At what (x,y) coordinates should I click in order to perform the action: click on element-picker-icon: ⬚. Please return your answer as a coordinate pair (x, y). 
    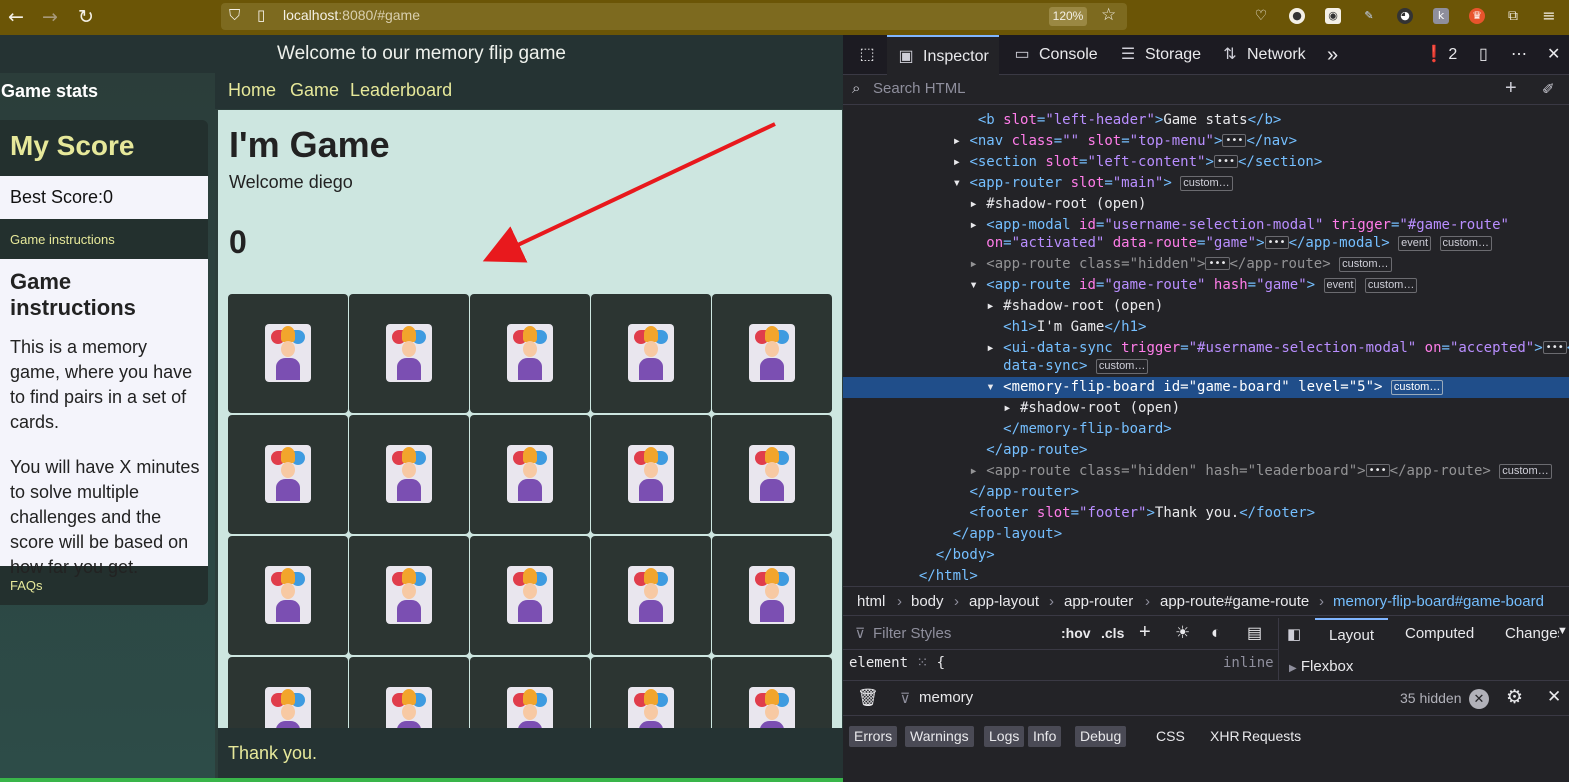
    Looking at the image, I should click on (867, 55).